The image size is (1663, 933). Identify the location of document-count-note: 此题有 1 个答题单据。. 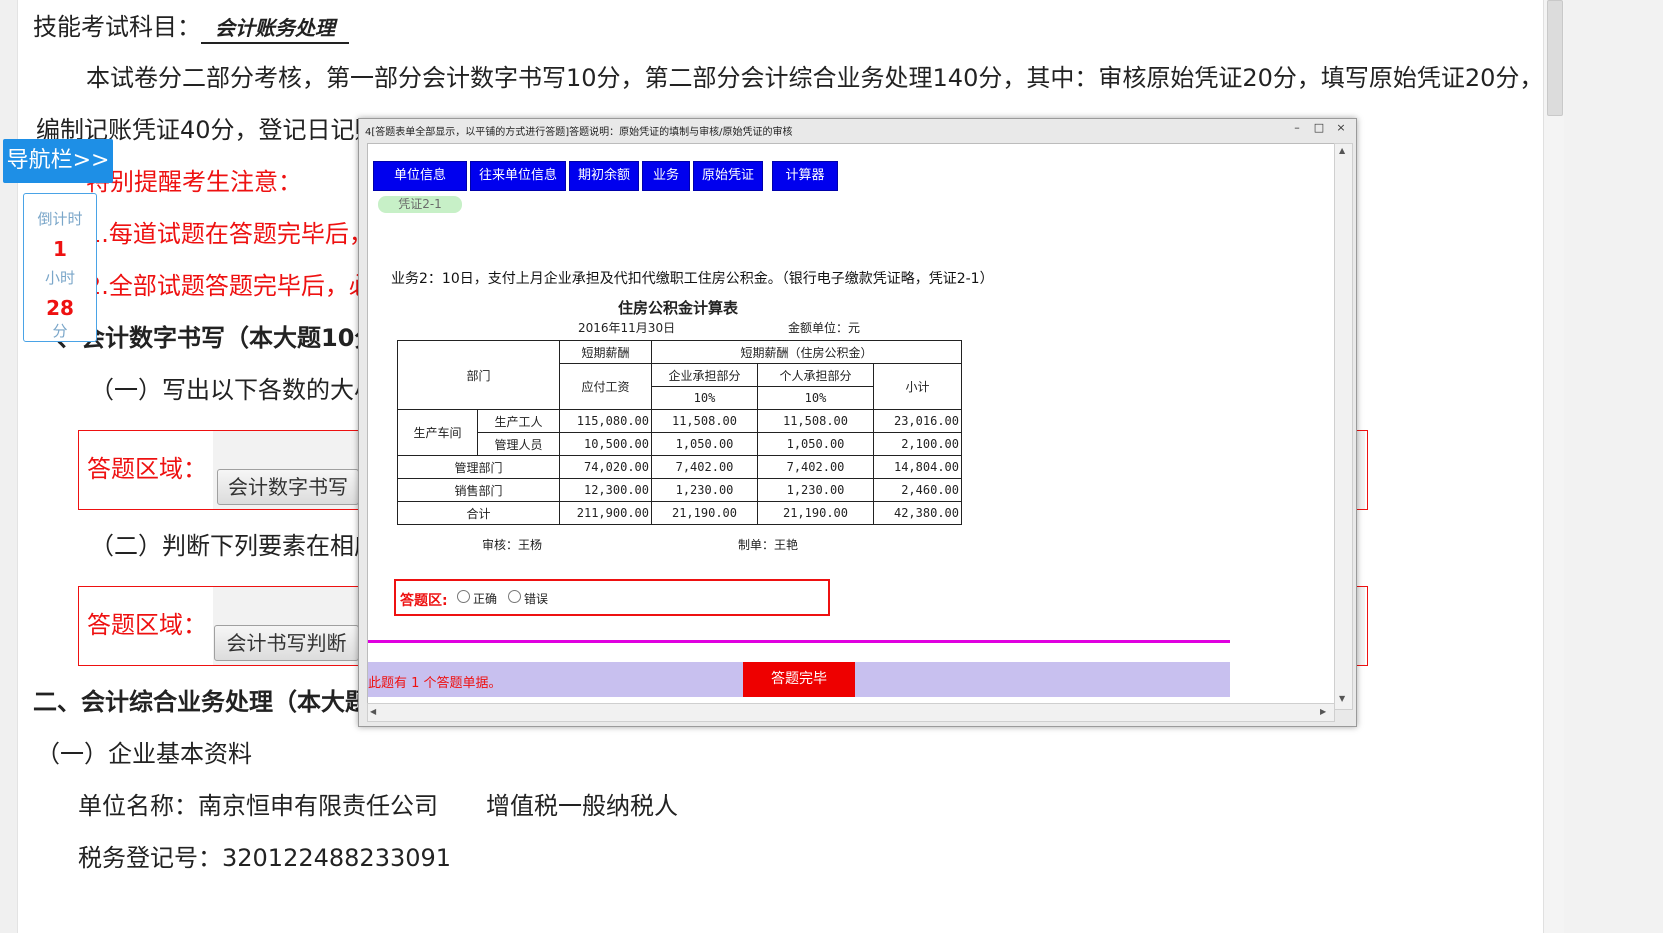
(435, 683).